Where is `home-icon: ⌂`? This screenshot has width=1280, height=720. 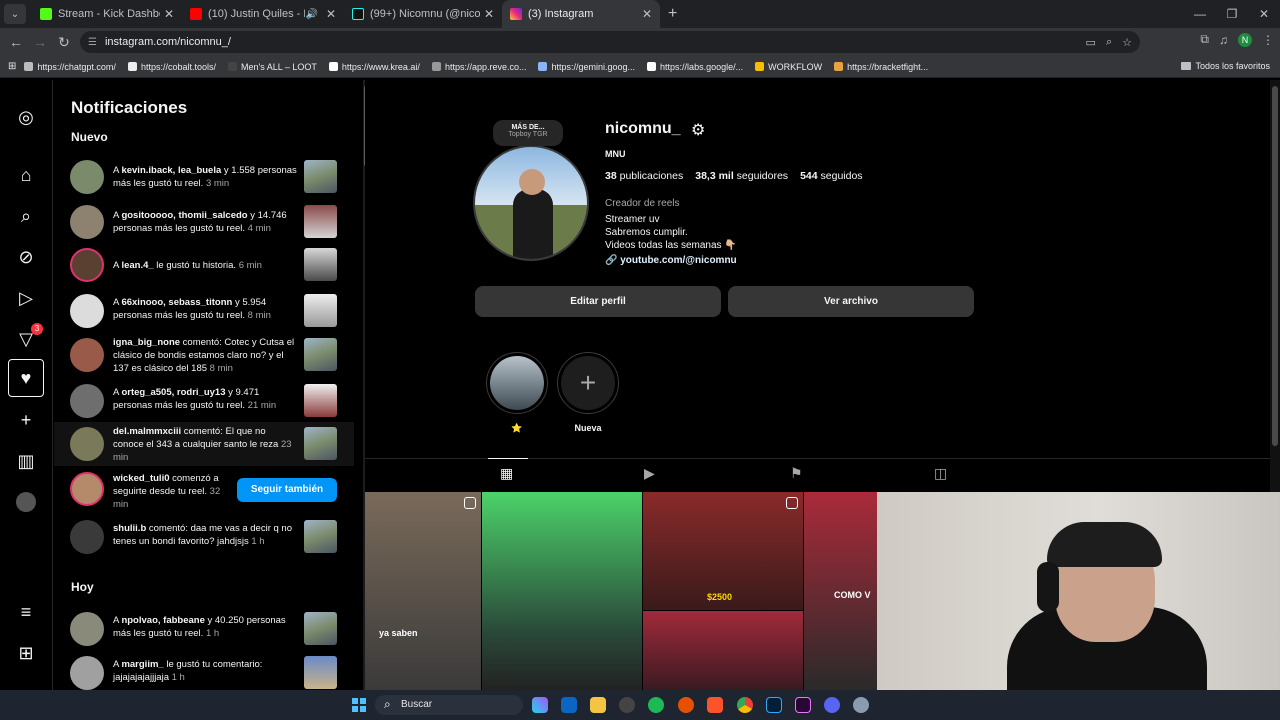
home-icon: ⌂ is located at coordinates (26, 175).